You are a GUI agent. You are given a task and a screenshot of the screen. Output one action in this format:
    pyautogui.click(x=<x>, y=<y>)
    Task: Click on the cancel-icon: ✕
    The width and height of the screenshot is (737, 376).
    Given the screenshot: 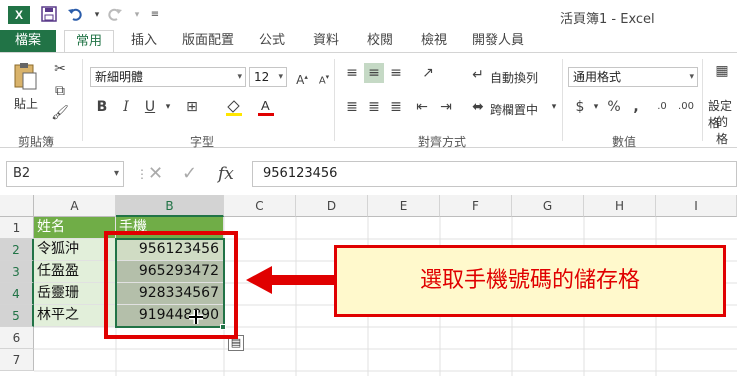 What is the action you would take?
    pyautogui.click(x=155, y=174)
    